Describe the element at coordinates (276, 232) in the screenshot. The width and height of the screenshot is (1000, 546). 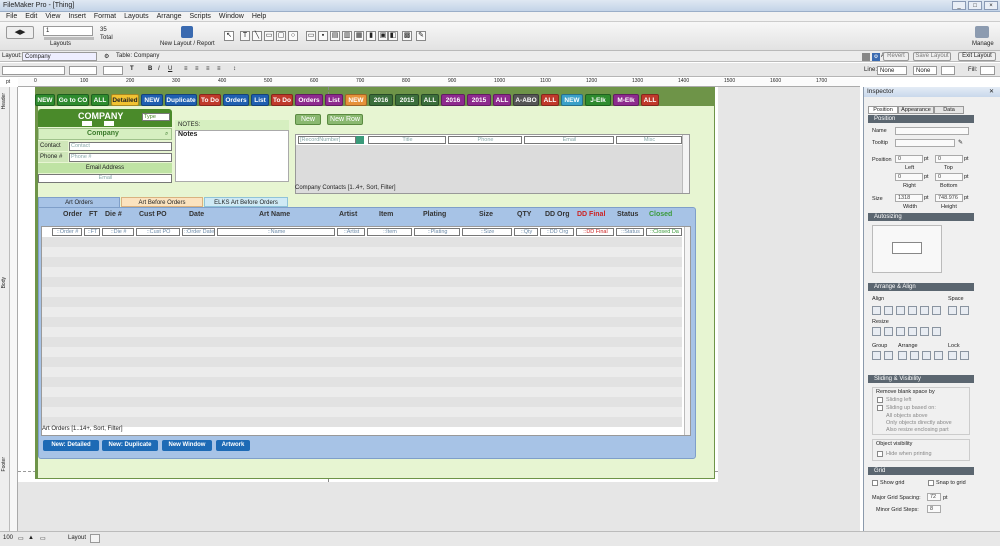
I see `portal-field: ::Name` at that location.